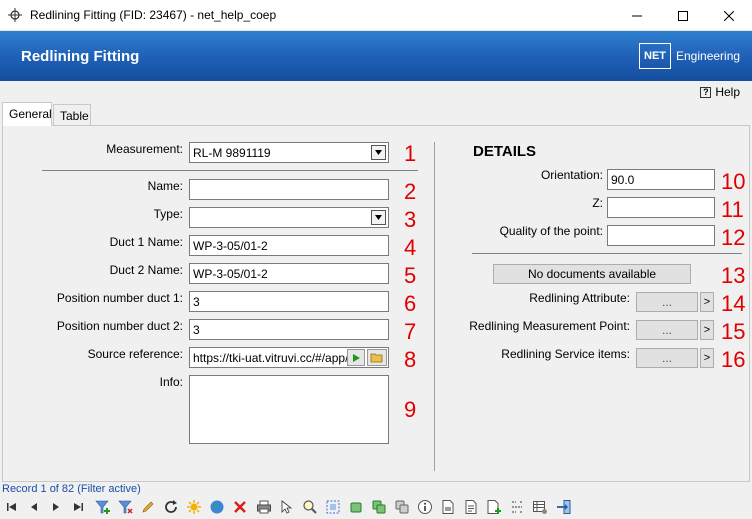 The image size is (752, 519). I want to click on redlining-measurement-point-label: Redlining Measurement Point:, so click(549, 326).